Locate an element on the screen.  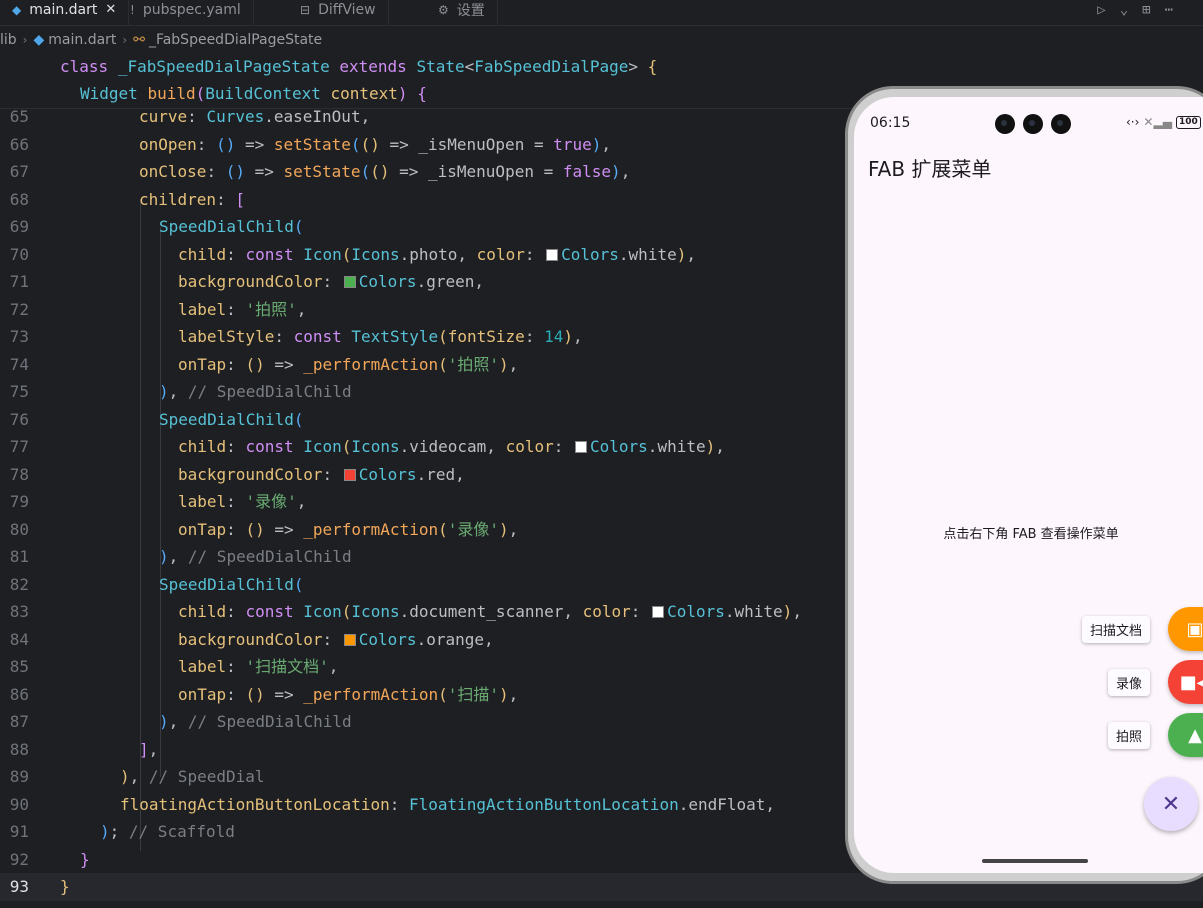
speed-dial-label: 拍照 is located at coordinates (1128, 735).